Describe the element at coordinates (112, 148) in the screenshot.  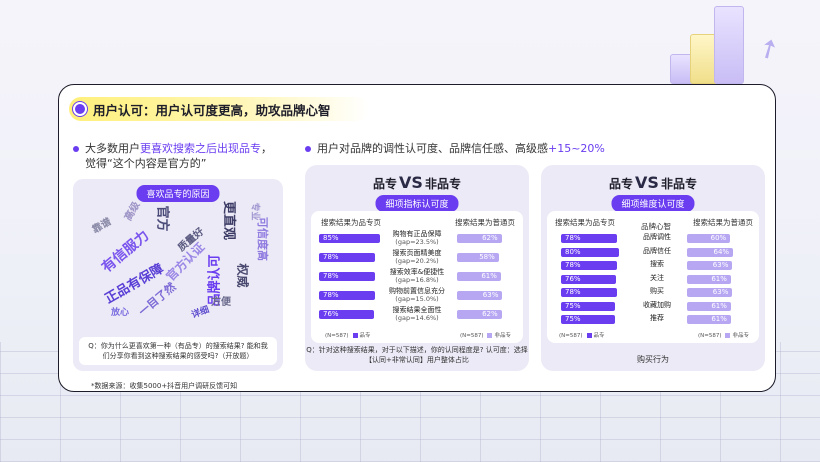
I see `left-bullet-pre: 大多数用户` at that location.